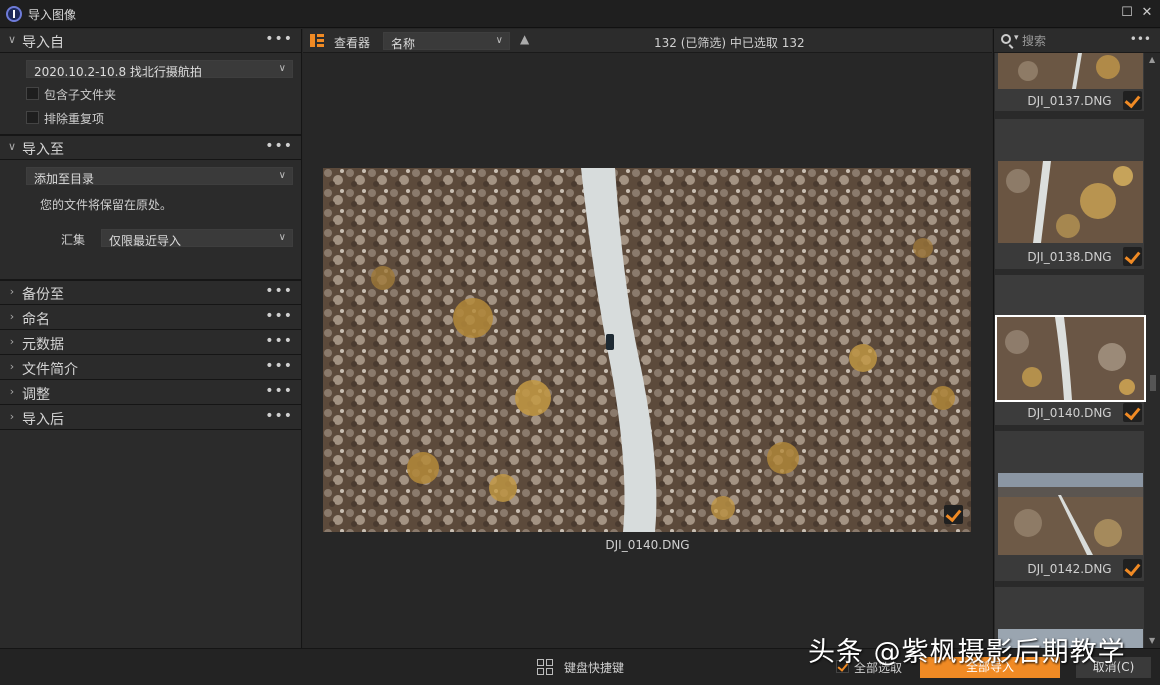 The image size is (1160, 685). I want to click on scroll-down-icon: ▼, so click(1152, 640).